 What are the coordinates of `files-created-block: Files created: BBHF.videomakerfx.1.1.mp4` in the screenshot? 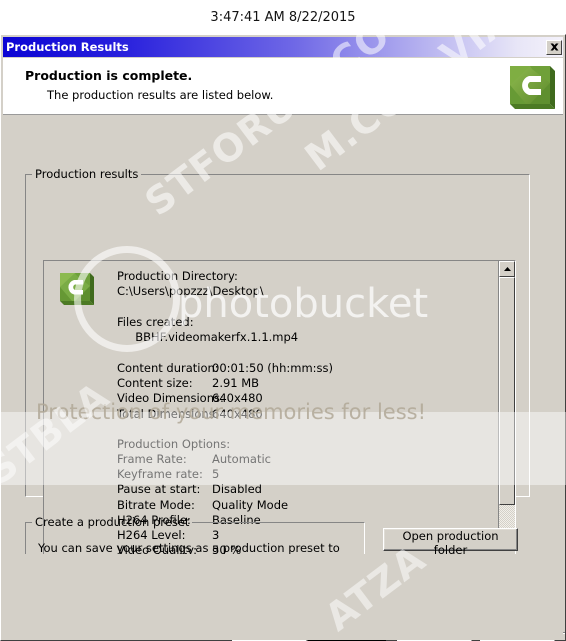 It's located at (207, 330).